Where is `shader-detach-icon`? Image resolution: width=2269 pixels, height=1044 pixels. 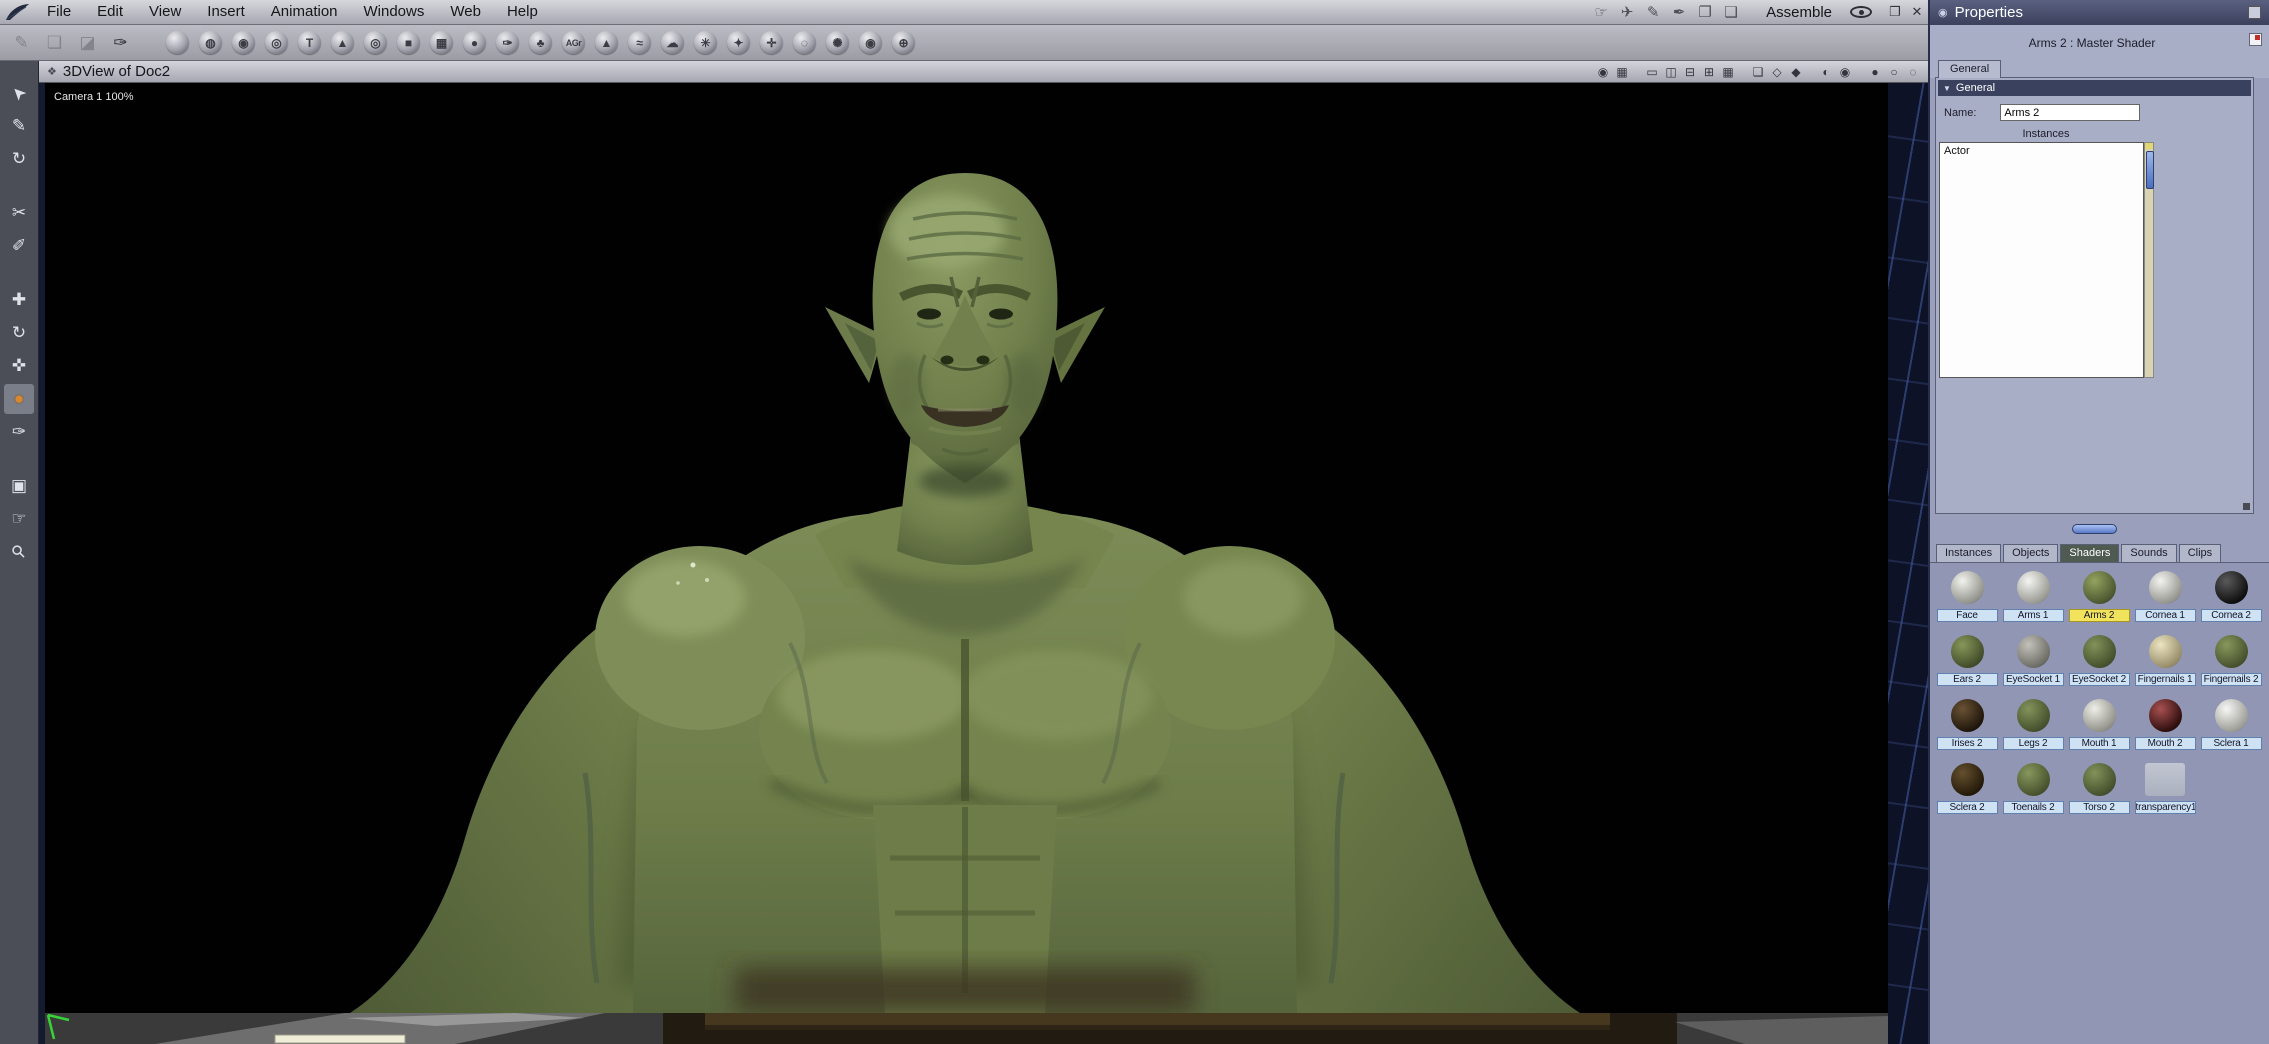 shader-detach-icon is located at coordinates (2255, 39).